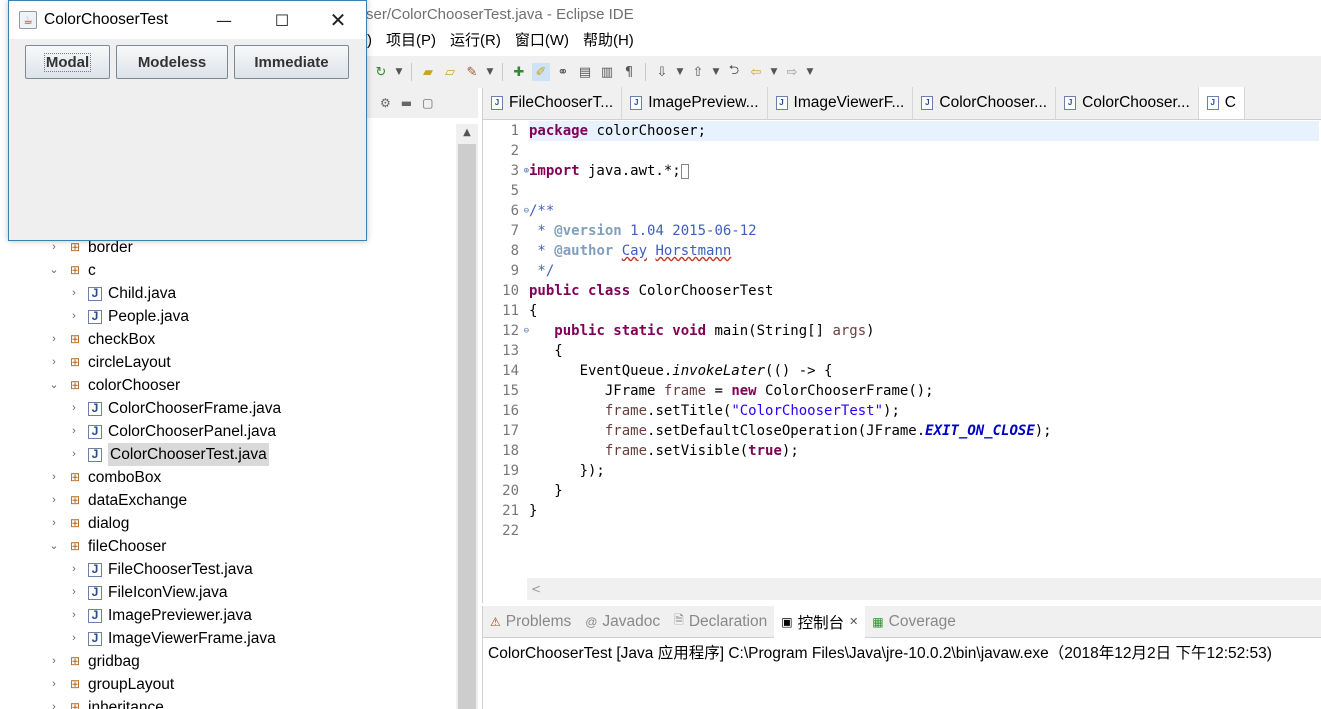 Image resolution: width=1321 pixels, height=709 pixels. I want to click on tree-file-row: › J People.java, so click(228, 316).